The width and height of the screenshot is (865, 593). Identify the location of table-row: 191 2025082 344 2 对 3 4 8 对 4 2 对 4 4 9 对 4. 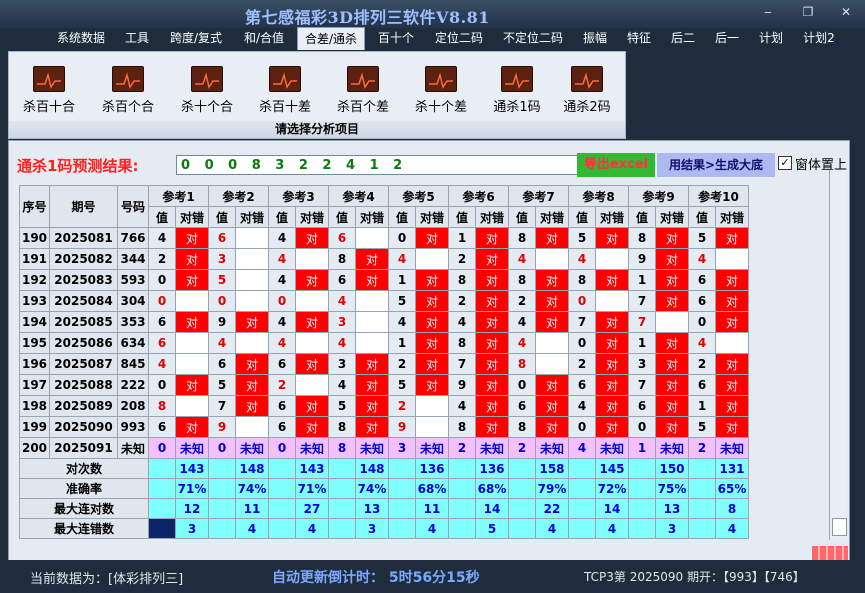
(384, 259).